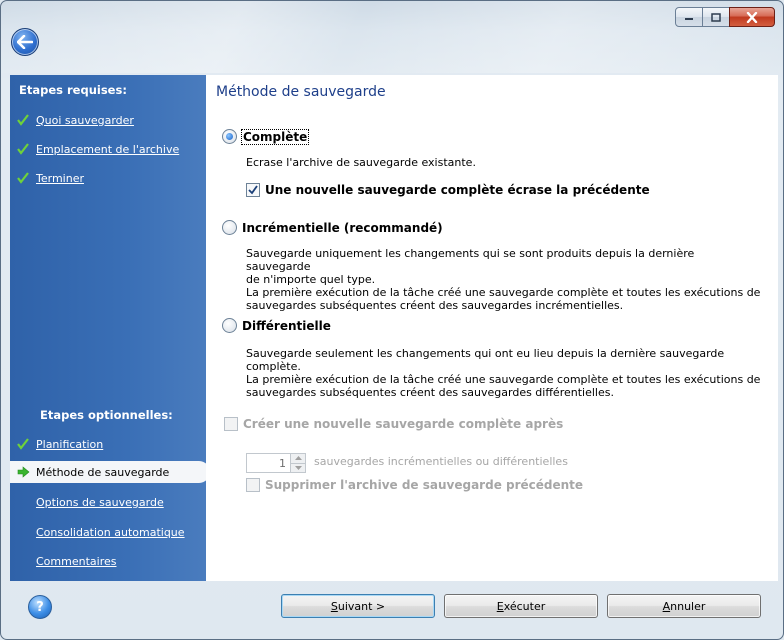 The width and height of the screenshot is (784, 640). Describe the element at coordinates (100, 502) in the screenshot. I see `sidebar-item-label: Options de sauvegarde` at that location.